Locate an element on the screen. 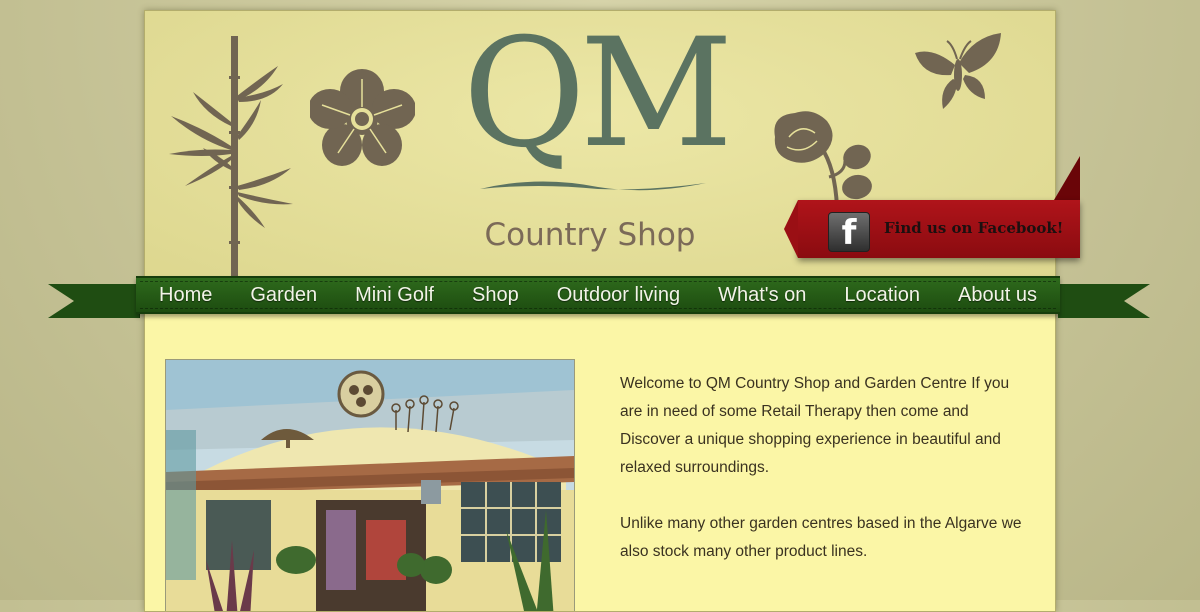 This screenshot has height=612, width=1200. ribbon-tail-left is located at coordinates (94, 301).